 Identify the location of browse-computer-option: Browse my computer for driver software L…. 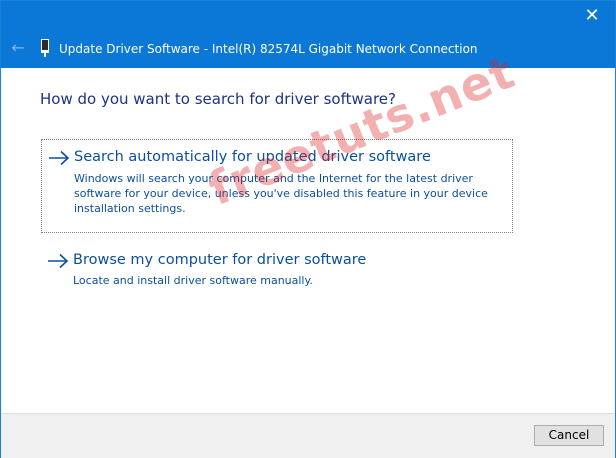
(277, 271).